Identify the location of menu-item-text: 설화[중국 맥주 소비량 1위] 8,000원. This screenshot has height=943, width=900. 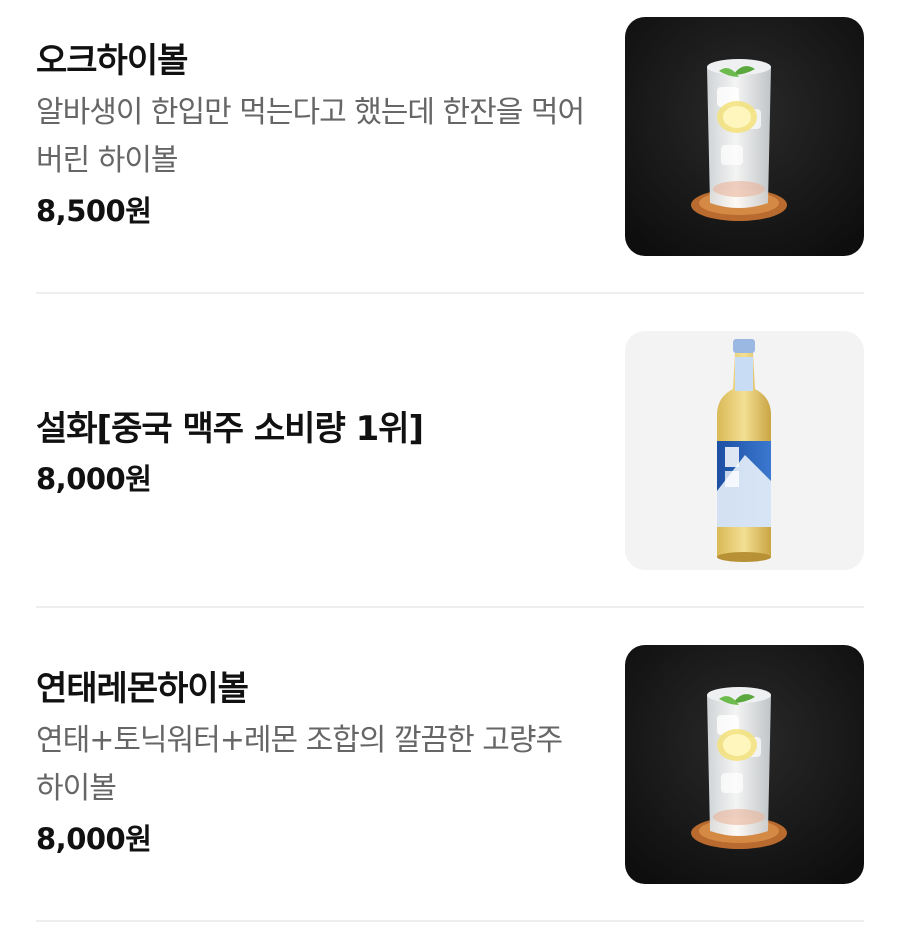
(316, 453).